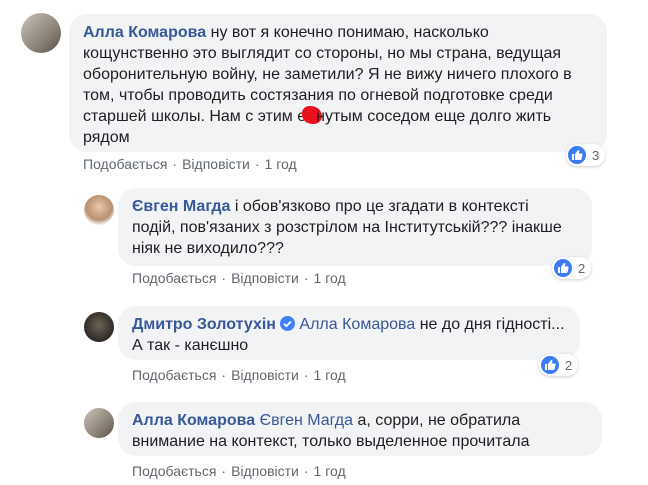 This screenshot has height=485, width=648. I want to click on comment-author: Євген Магда, so click(181, 206).